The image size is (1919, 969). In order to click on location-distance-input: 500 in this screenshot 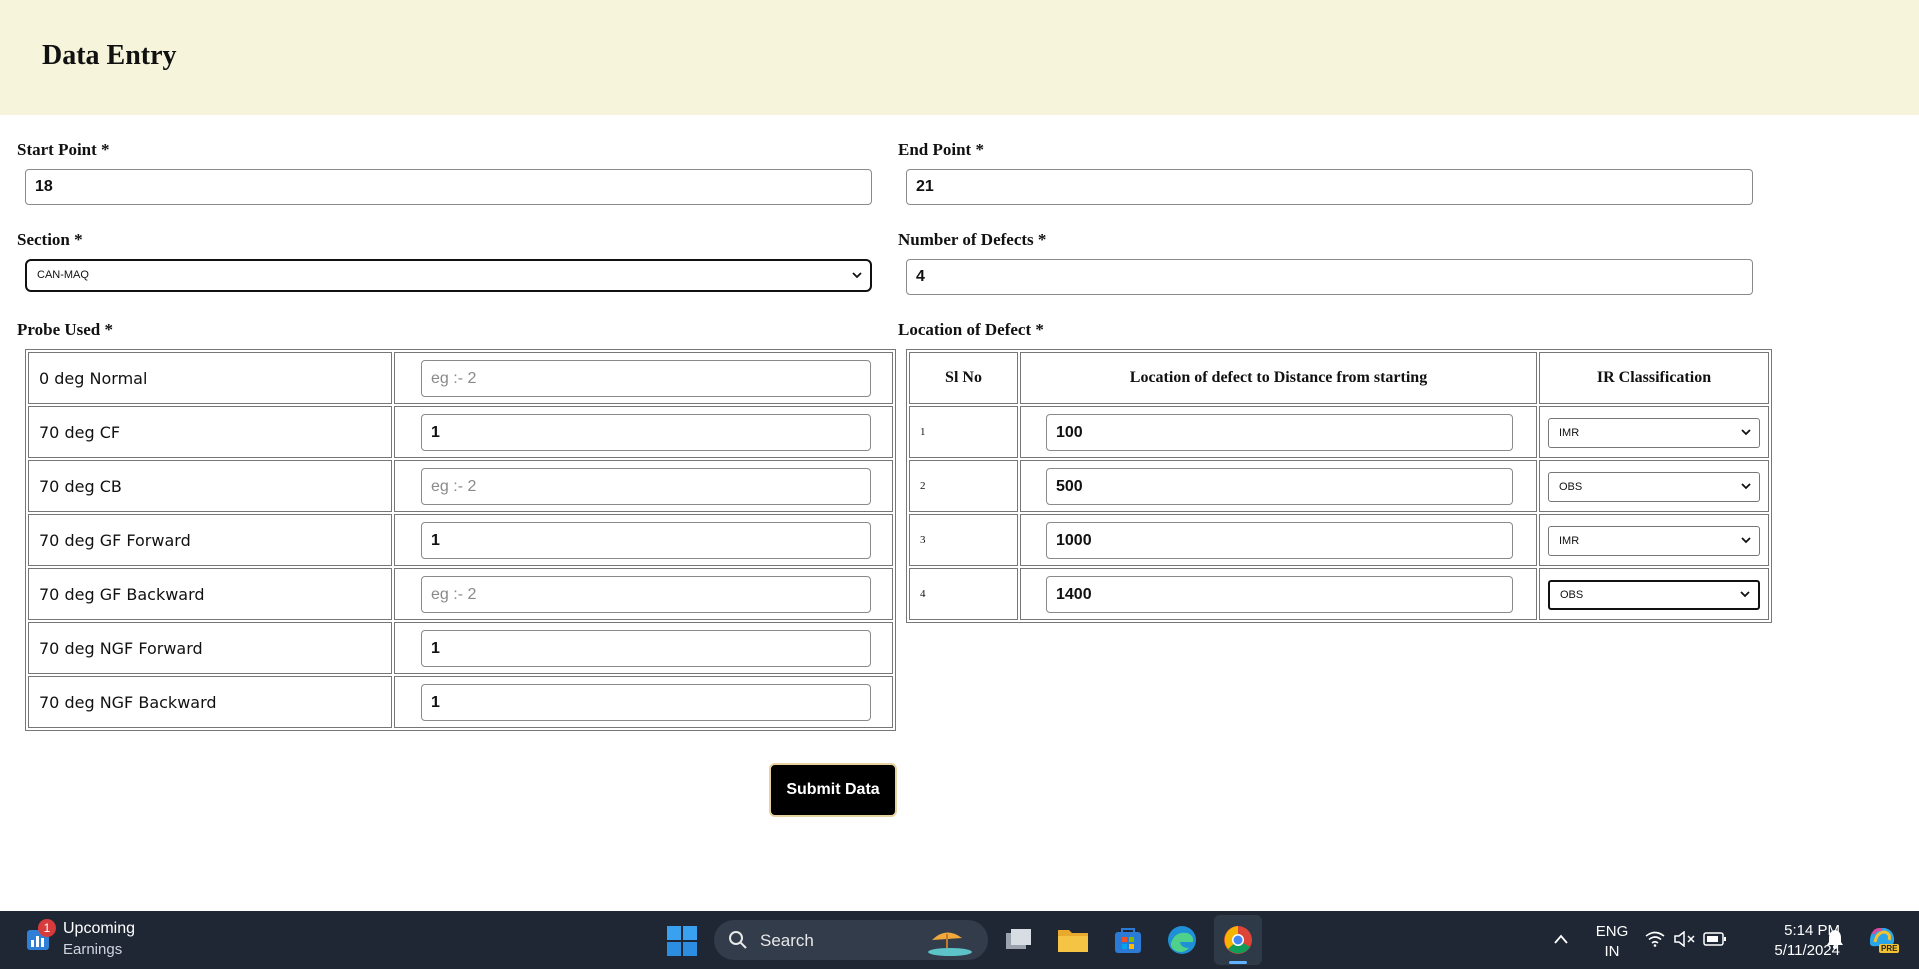, I will do `click(1279, 486)`.